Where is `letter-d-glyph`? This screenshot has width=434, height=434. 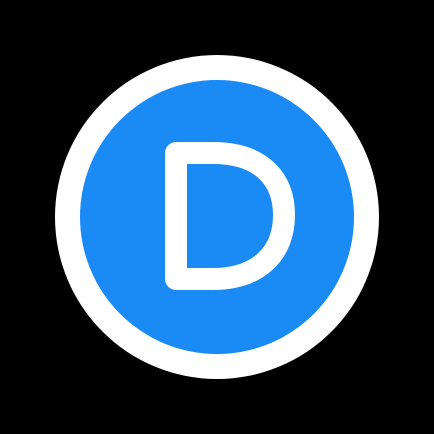
letter-d-glyph is located at coordinates (230, 216).